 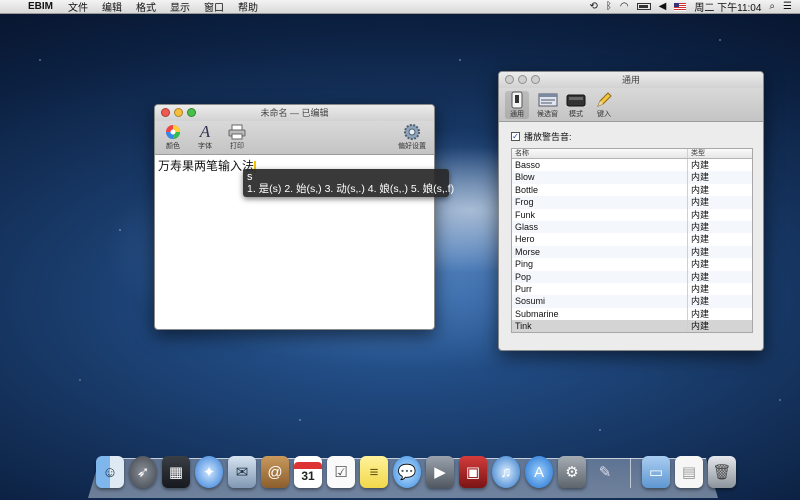 What do you see at coordinates (250, 177) in the screenshot?
I see `input-code: s` at bounding box center [250, 177].